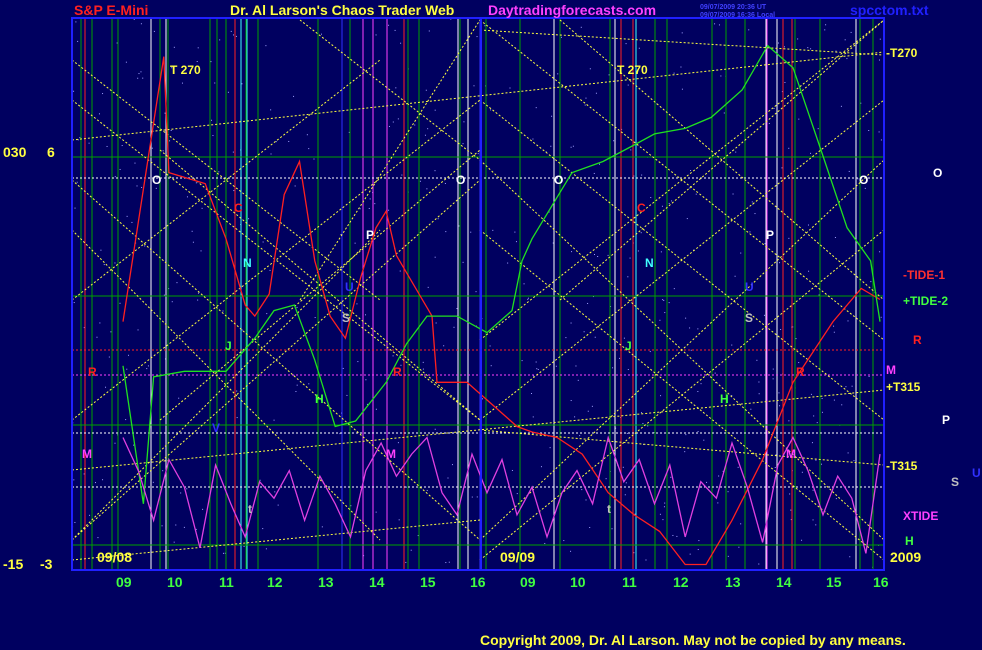 This screenshot has height=650, width=982. I want to click on legend-entry: U, so click(976, 473).